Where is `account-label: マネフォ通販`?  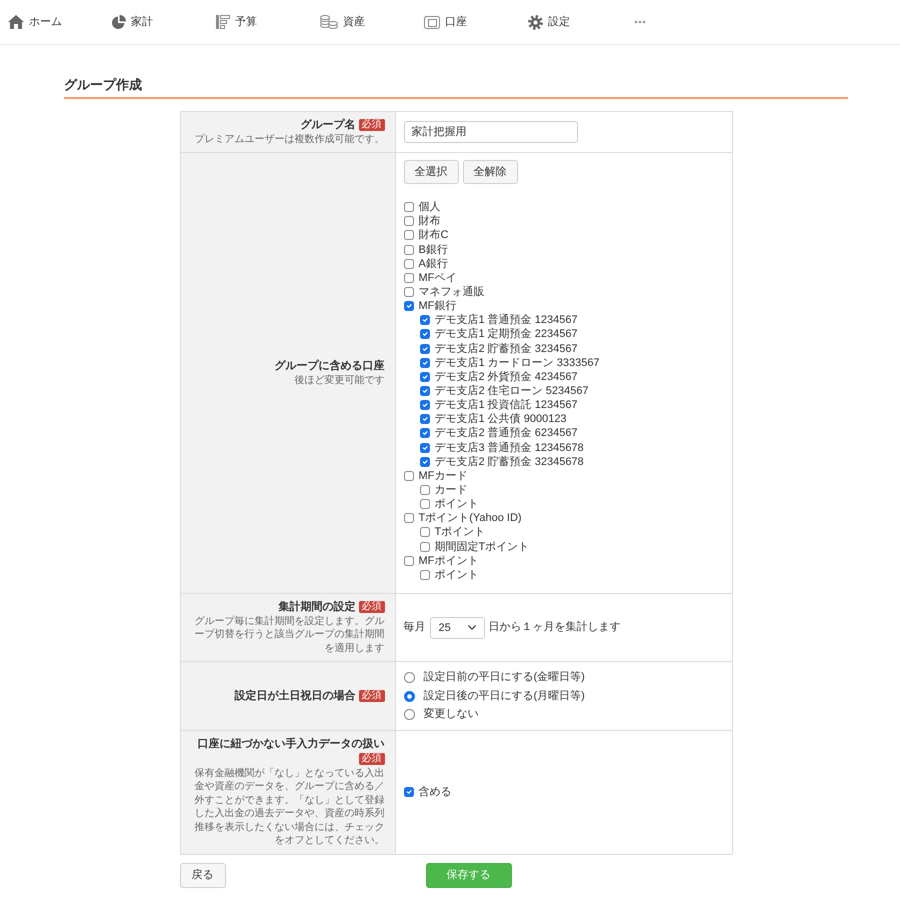
account-label: マネフォ通販 is located at coordinates (451, 292).